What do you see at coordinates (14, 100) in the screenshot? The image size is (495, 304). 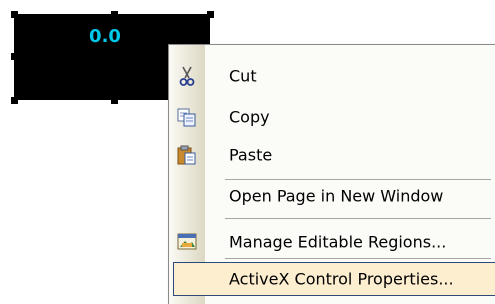 I see `resize-handle-bottom-left` at bounding box center [14, 100].